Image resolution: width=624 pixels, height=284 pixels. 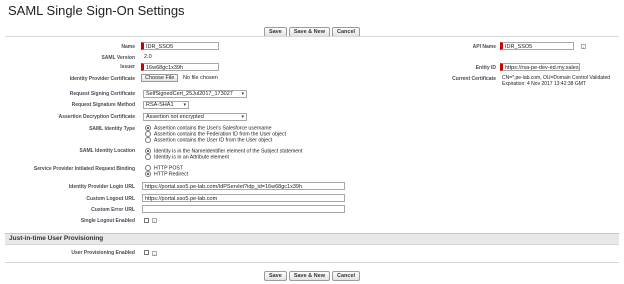 I want to click on user-provisioning-checkbox, so click(x=146, y=252).